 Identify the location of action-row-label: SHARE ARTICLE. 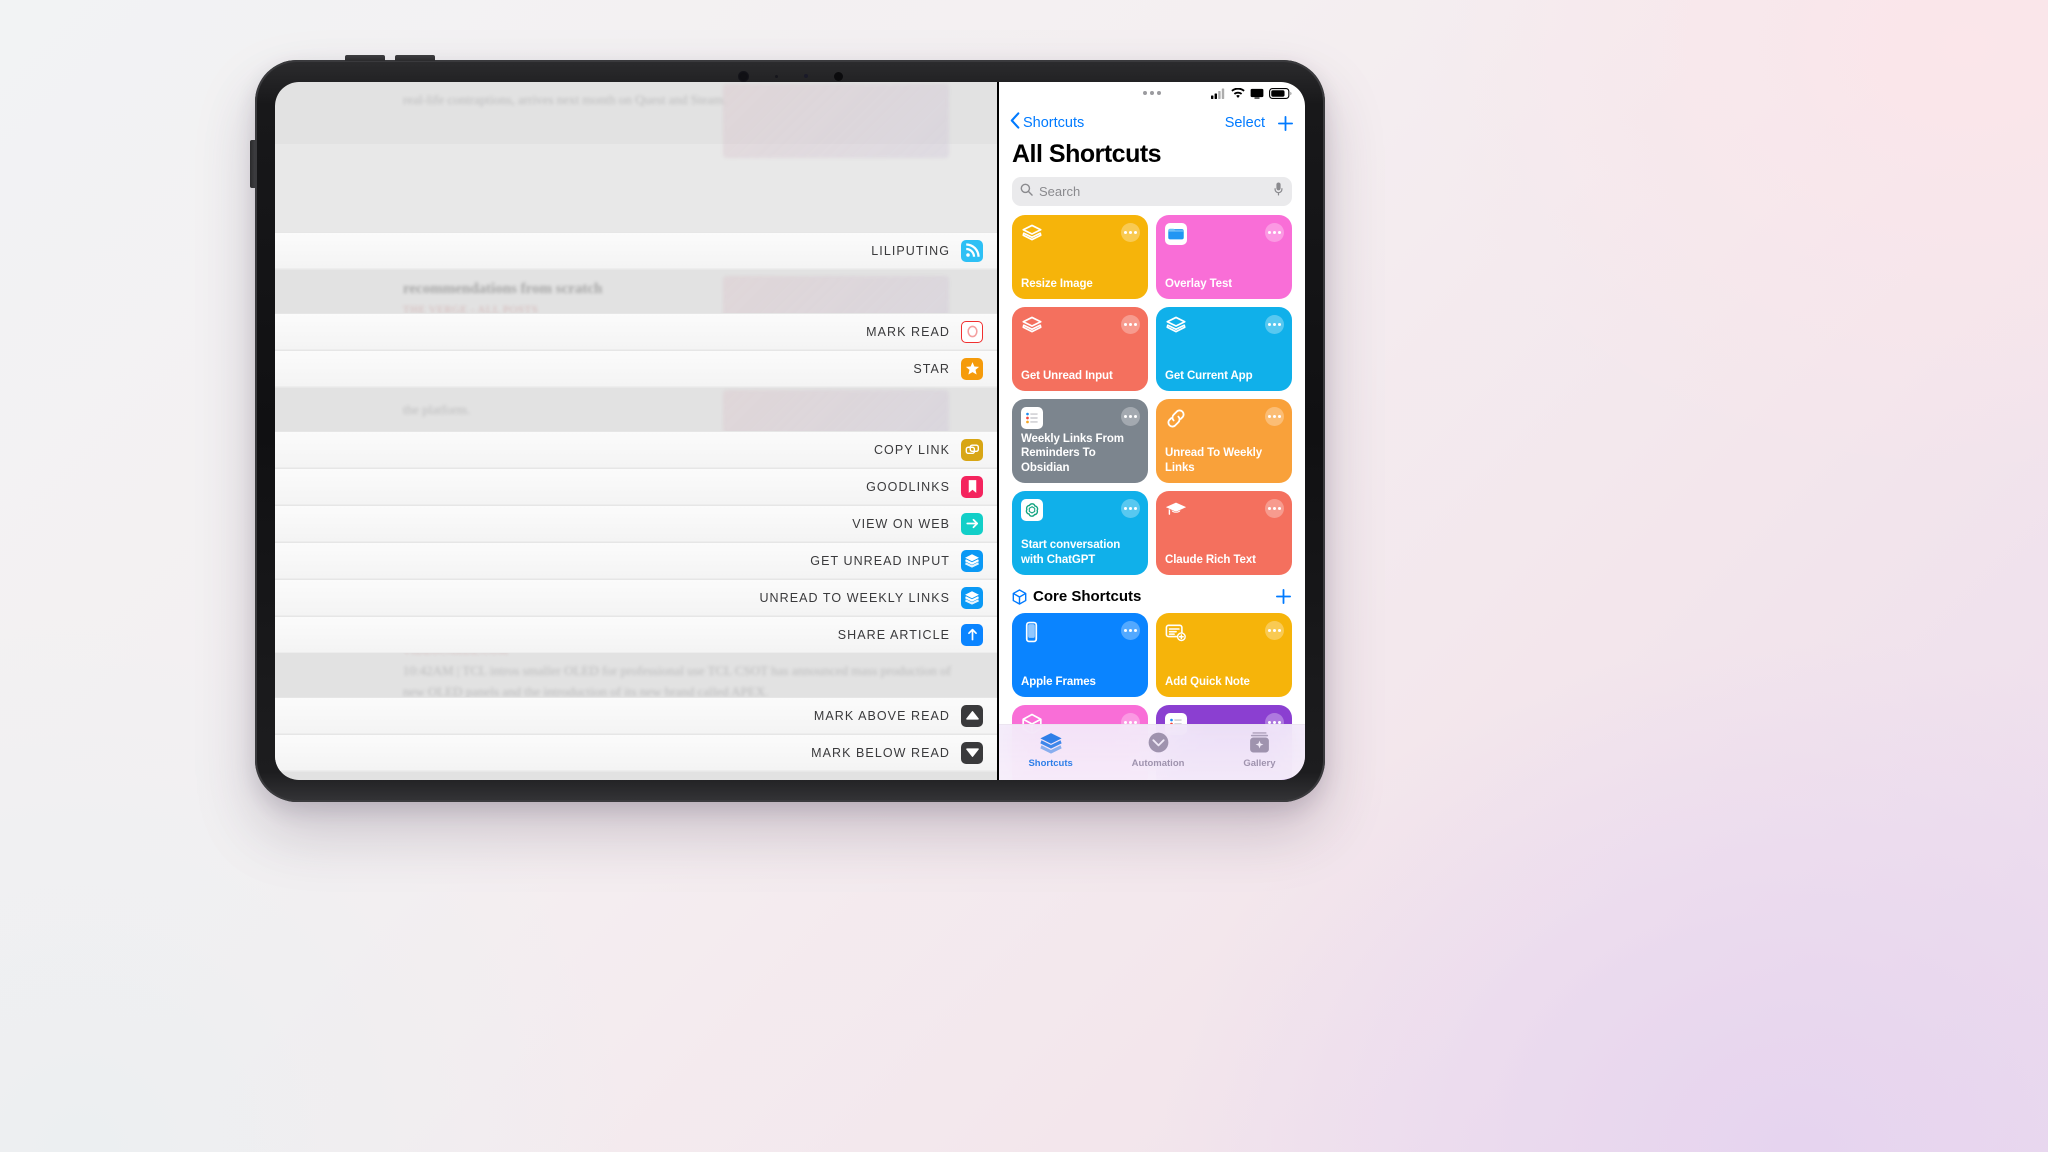
(893, 634).